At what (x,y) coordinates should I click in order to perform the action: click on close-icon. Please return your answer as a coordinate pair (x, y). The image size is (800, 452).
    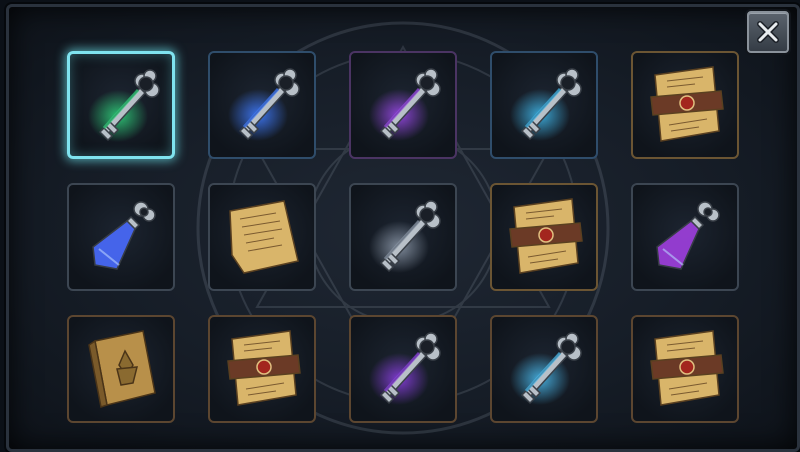
    Looking at the image, I should click on (768, 32).